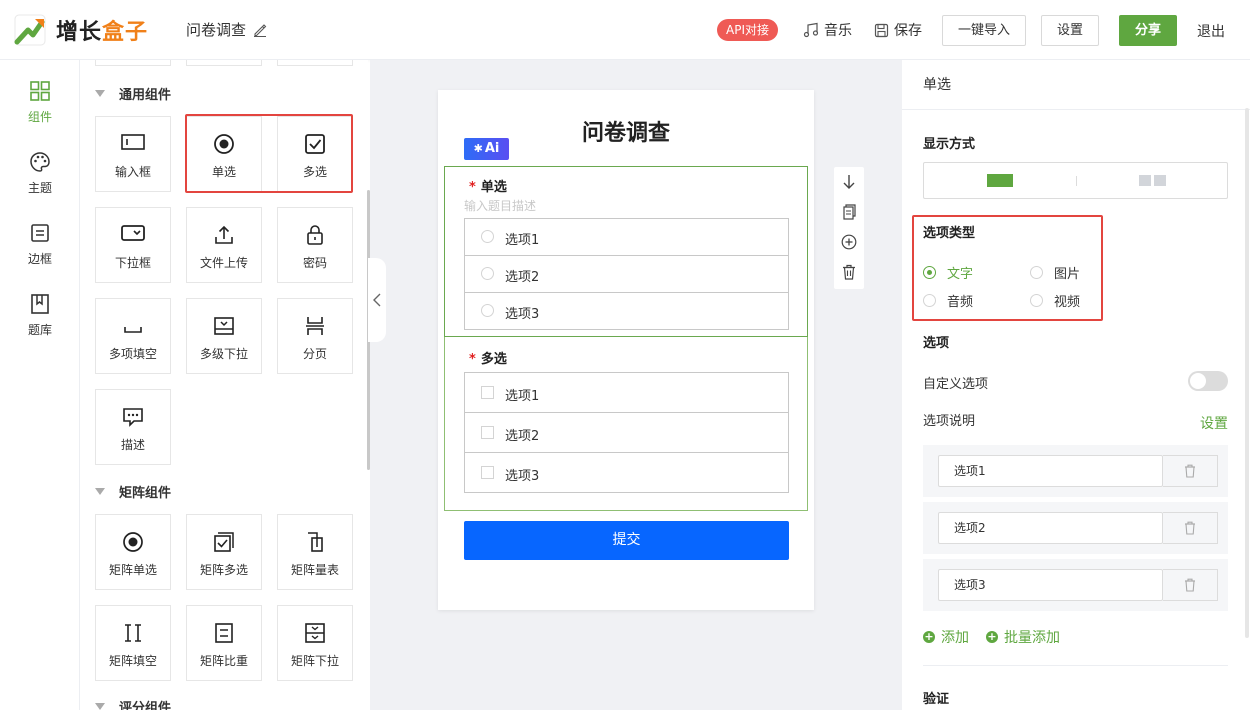 This screenshot has height=710, width=1250. What do you see at coordinates (40, 244) in the screenshot?
I see `nav-border: 边框` at bounding box center [40, 244].